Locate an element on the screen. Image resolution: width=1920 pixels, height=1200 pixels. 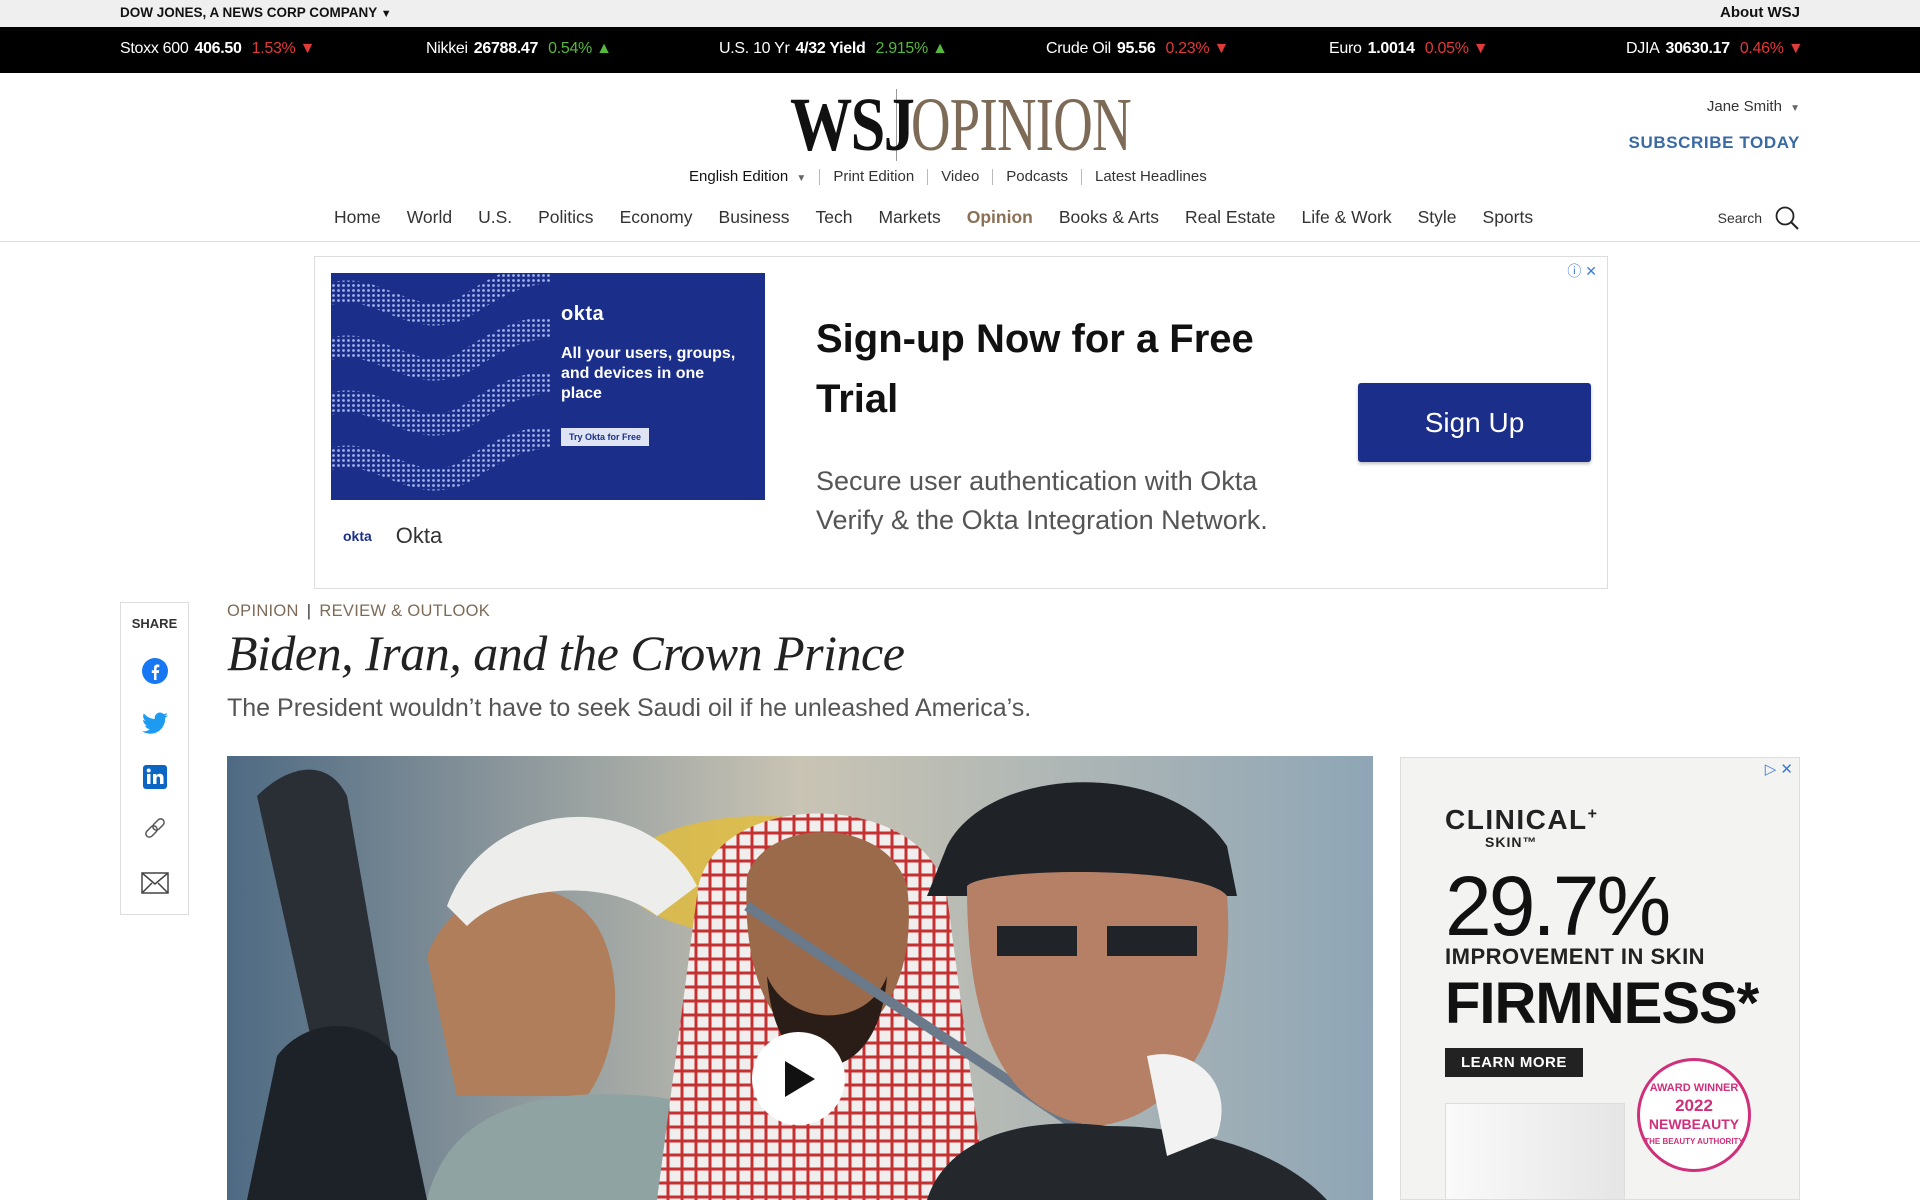
ticker-item: U.S. 10 Yr 4/32 Yield 2.915% ▲ is located at coordinates (833, 49).